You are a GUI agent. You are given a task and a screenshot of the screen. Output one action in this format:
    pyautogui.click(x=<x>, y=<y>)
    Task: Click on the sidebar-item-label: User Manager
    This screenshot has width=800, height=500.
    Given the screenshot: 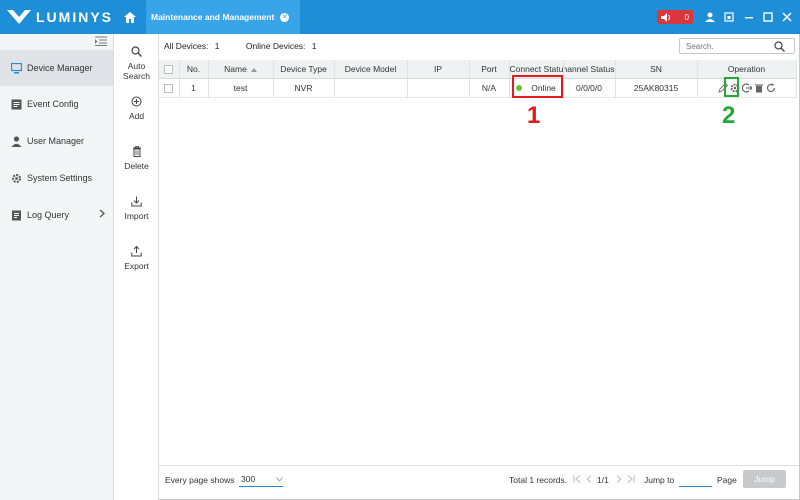 What is the action you would take?
    pyautogui.click(x=56, y=141)
    